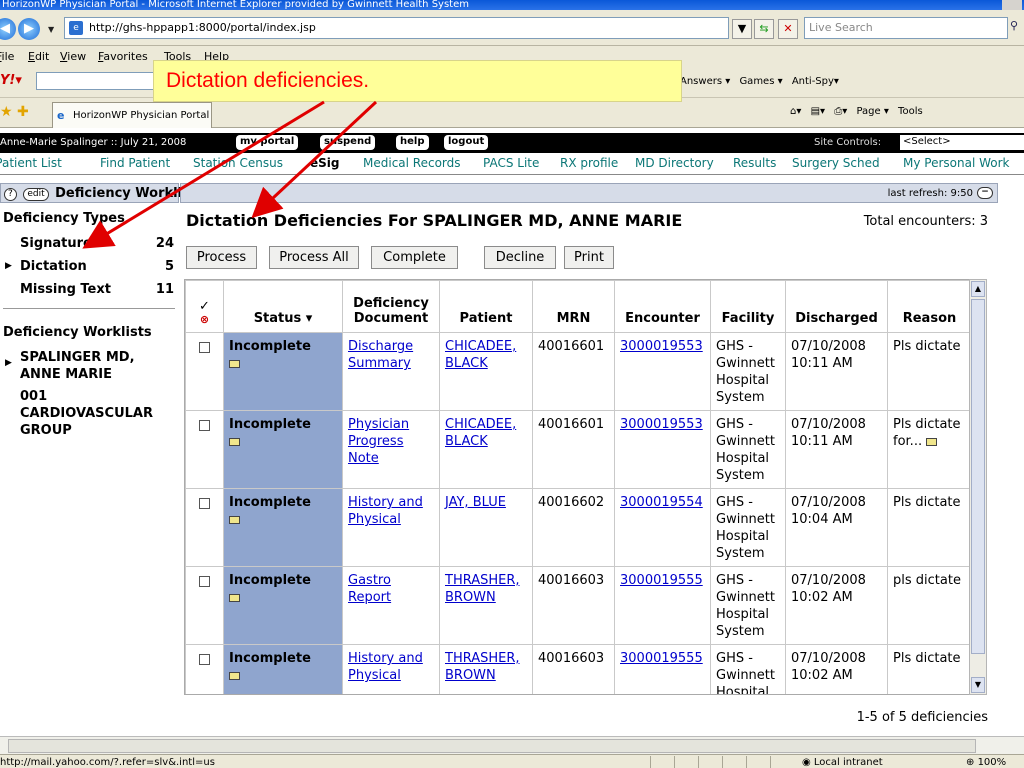 Image resolution: width=1024 pixels, height=768 pixels. What do you see at coordinates (978, 685) in the screenshot?
I see `scroll-down-icon: ▼` at bounding box center [978, 685].